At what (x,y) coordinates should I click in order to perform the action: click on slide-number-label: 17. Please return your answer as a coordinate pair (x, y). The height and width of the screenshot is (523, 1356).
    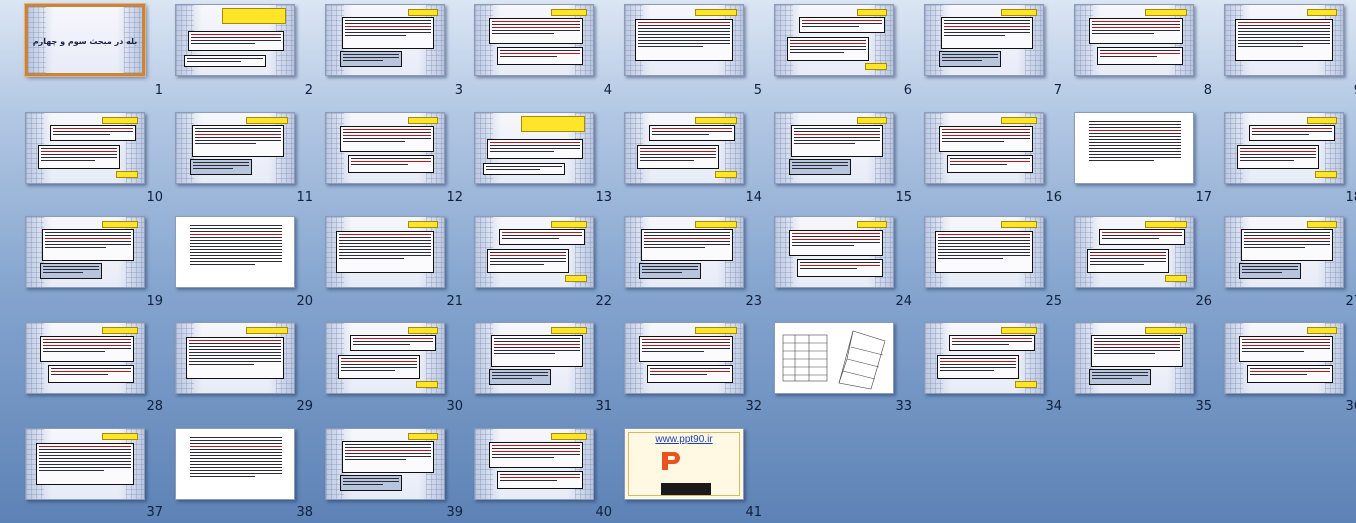
    Looking at the image, I should click on (1203, 197).